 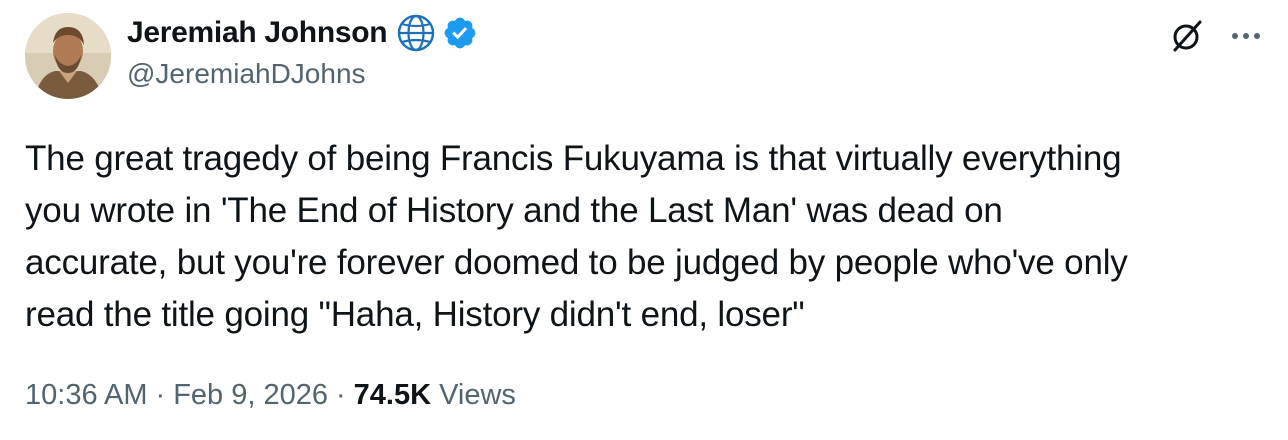 I want to click on verified-badge-icon, so click(x=460, y=33).